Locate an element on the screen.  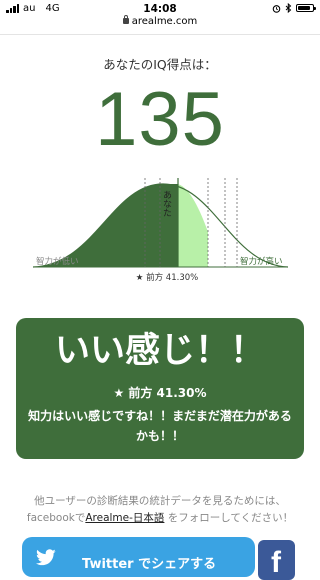
facebook-page-link: Arealme-日本語 is located at coordinates (124, 518).